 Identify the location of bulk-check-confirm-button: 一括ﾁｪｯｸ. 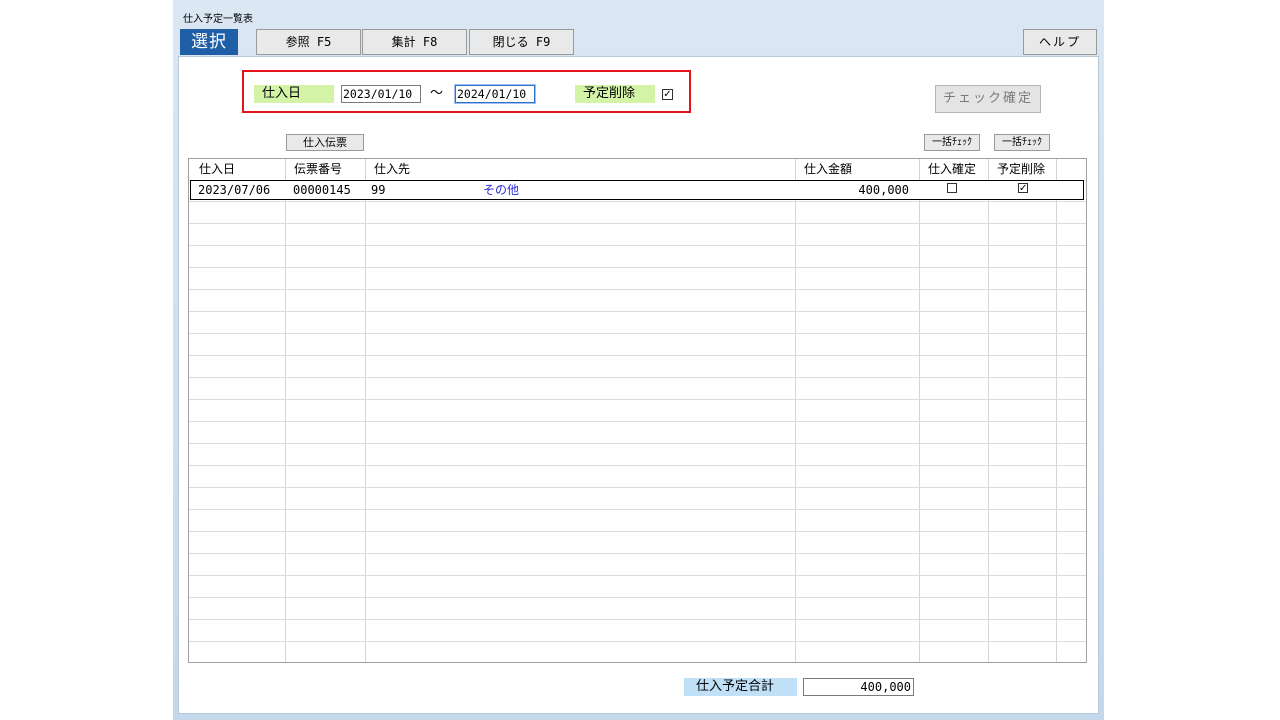
(952, 142).